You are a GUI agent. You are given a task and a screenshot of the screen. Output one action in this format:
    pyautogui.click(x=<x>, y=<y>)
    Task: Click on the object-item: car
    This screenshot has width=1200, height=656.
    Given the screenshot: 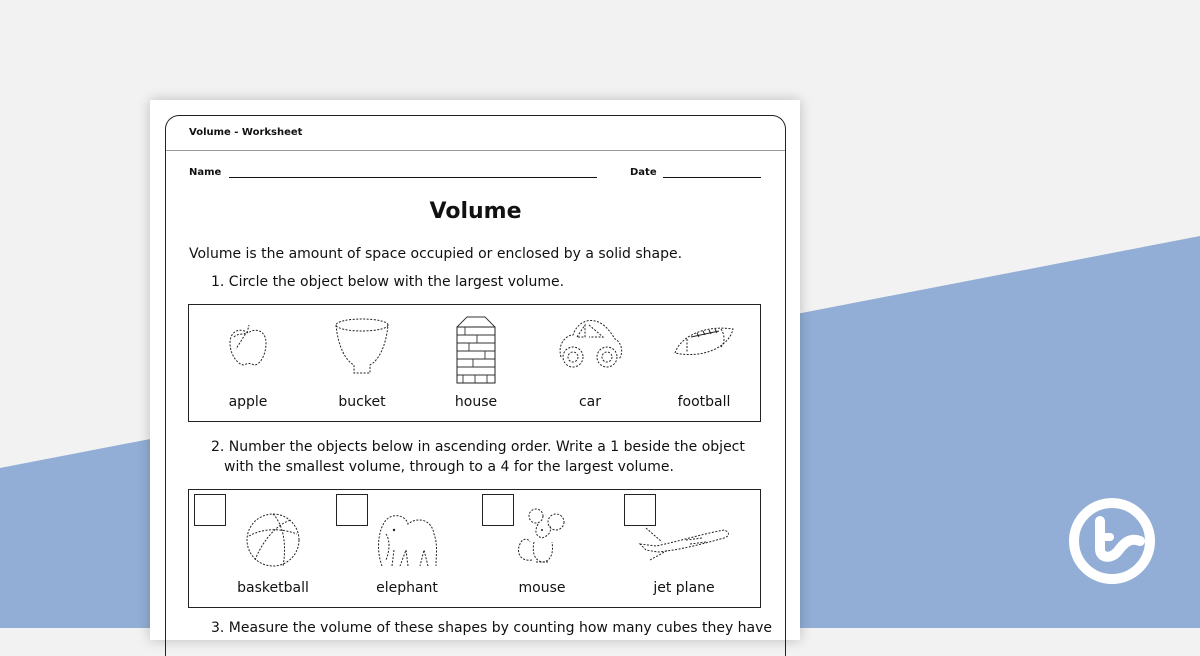 What is the action you would take?
    pyautogui.click(x=590, y=363)
    